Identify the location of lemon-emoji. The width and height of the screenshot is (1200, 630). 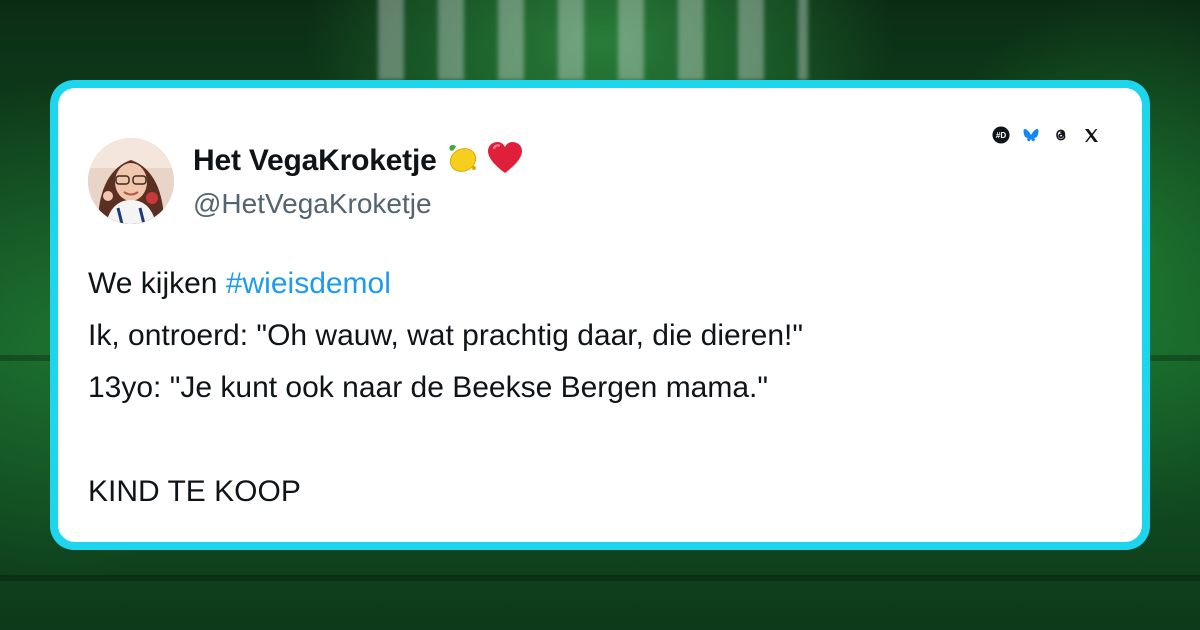
(462, 160).